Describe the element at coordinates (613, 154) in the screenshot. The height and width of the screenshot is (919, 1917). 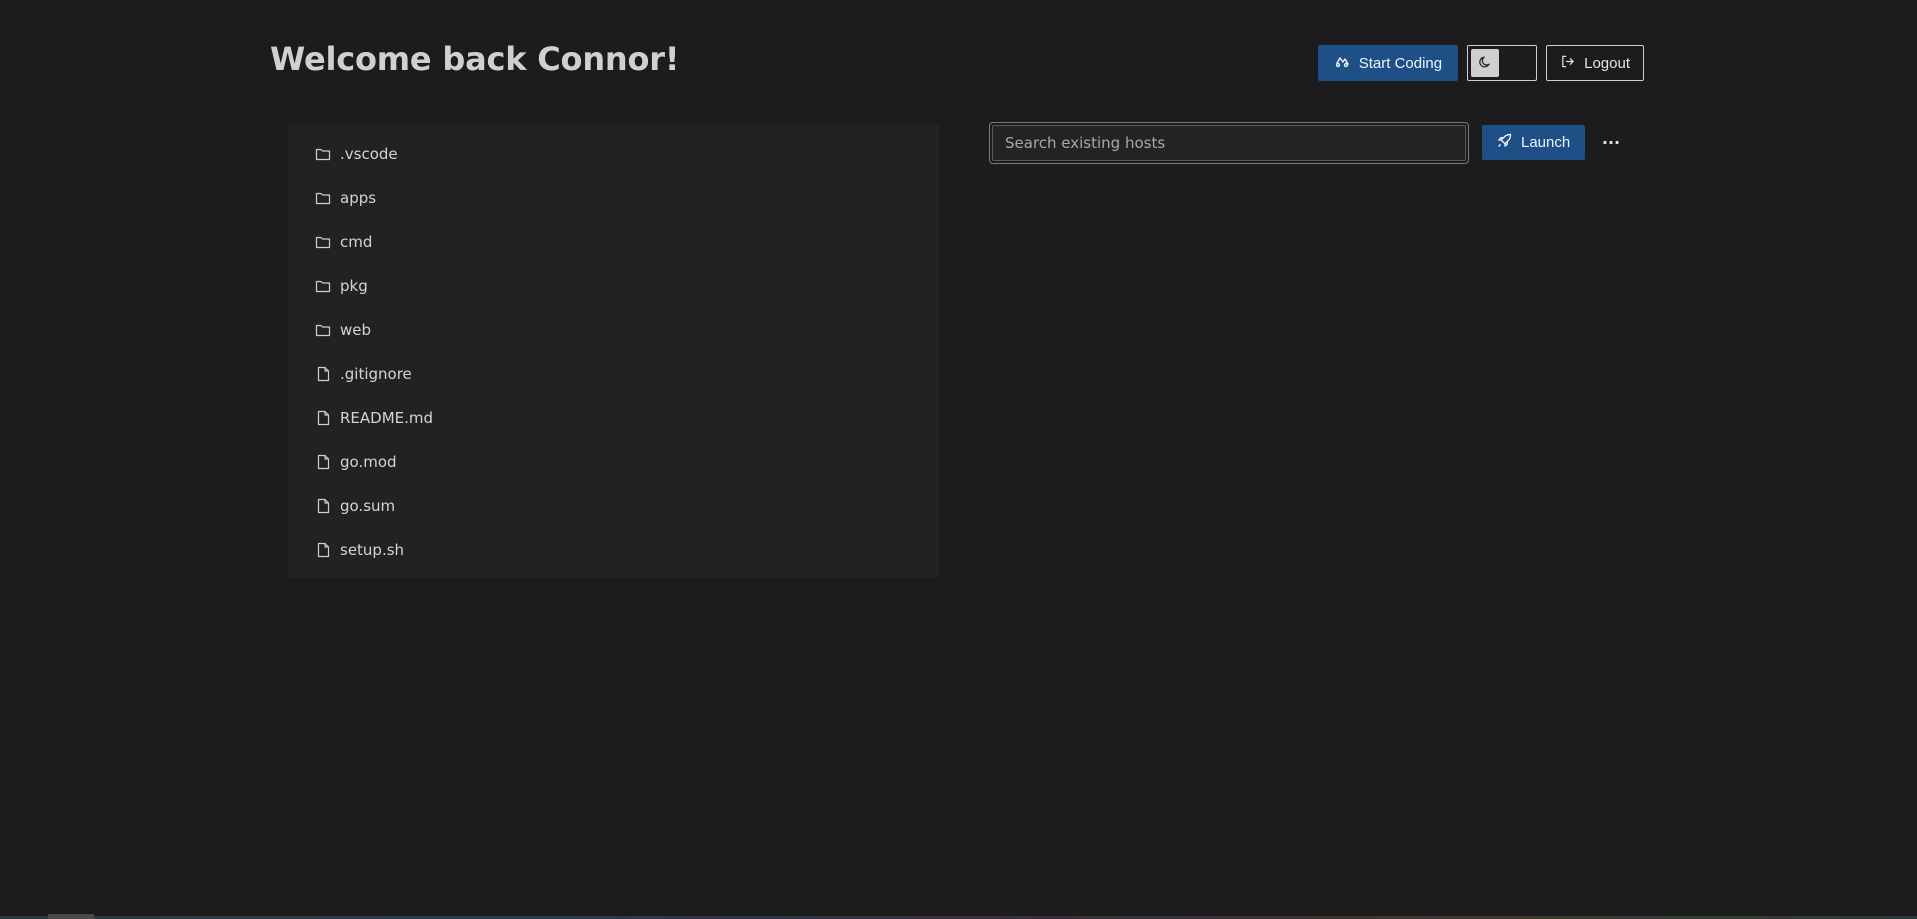
I see `file-row: .vscode` at that location.